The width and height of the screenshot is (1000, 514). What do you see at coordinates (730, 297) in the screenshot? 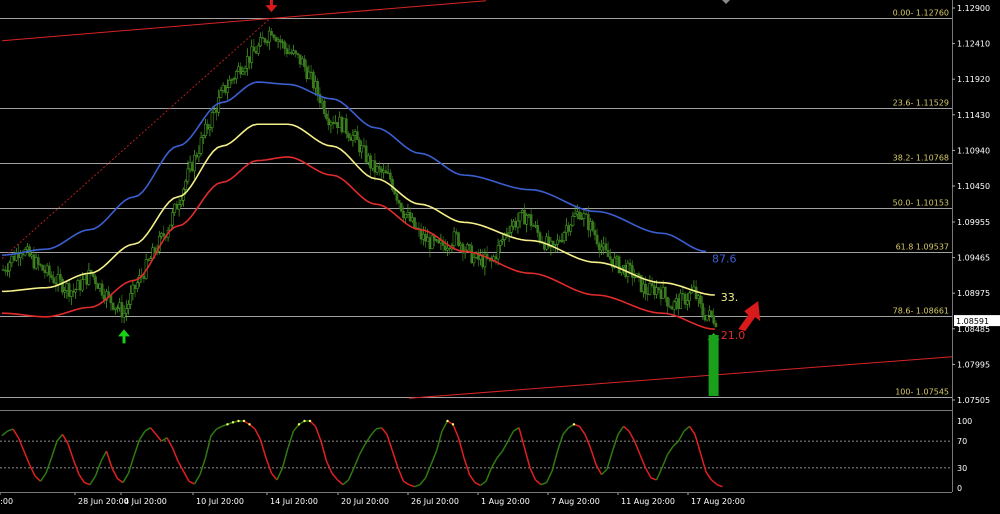
I see `ma-label: 33.` at bounding box center [730, 297].